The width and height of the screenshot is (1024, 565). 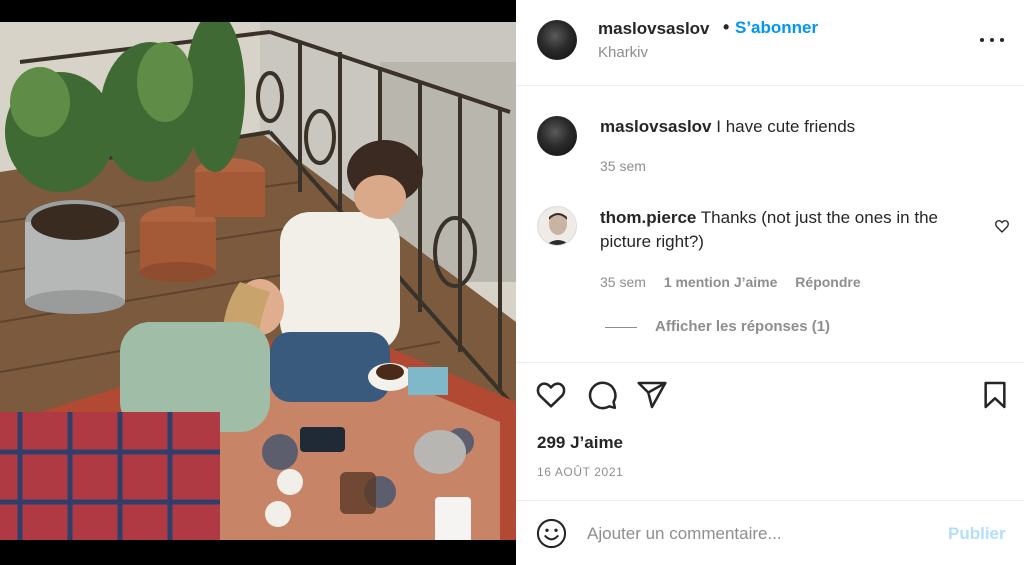 I want to click on commenter-avatar-image, so click(x=557, y=226).